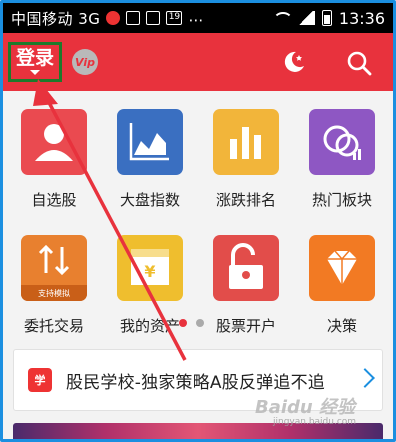  What do you see at coordinates (281, 18) in the screenshot?
I see `wifi-icon` at bounding box center [281, 18].